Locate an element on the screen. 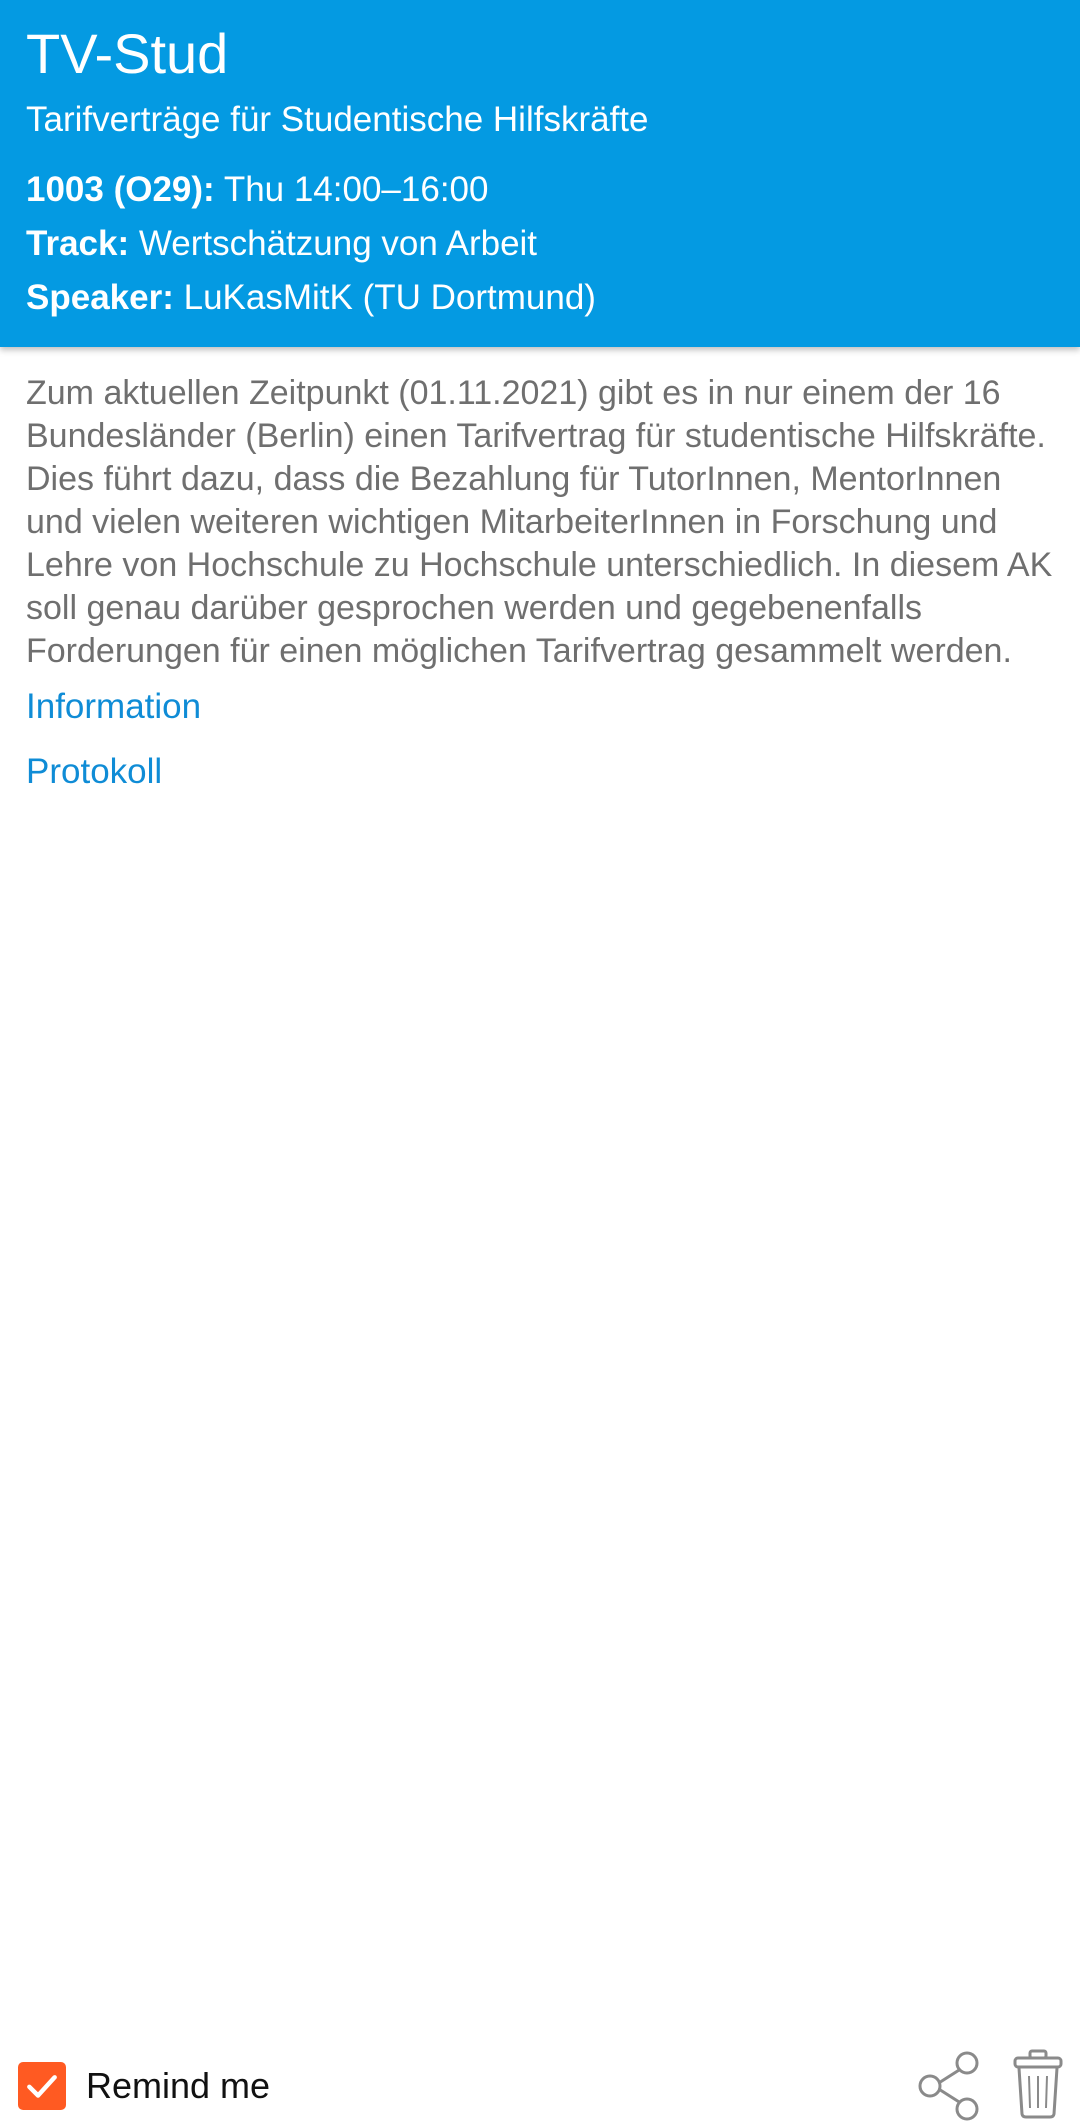  delete-button is located at coordinates (1038, 2084).